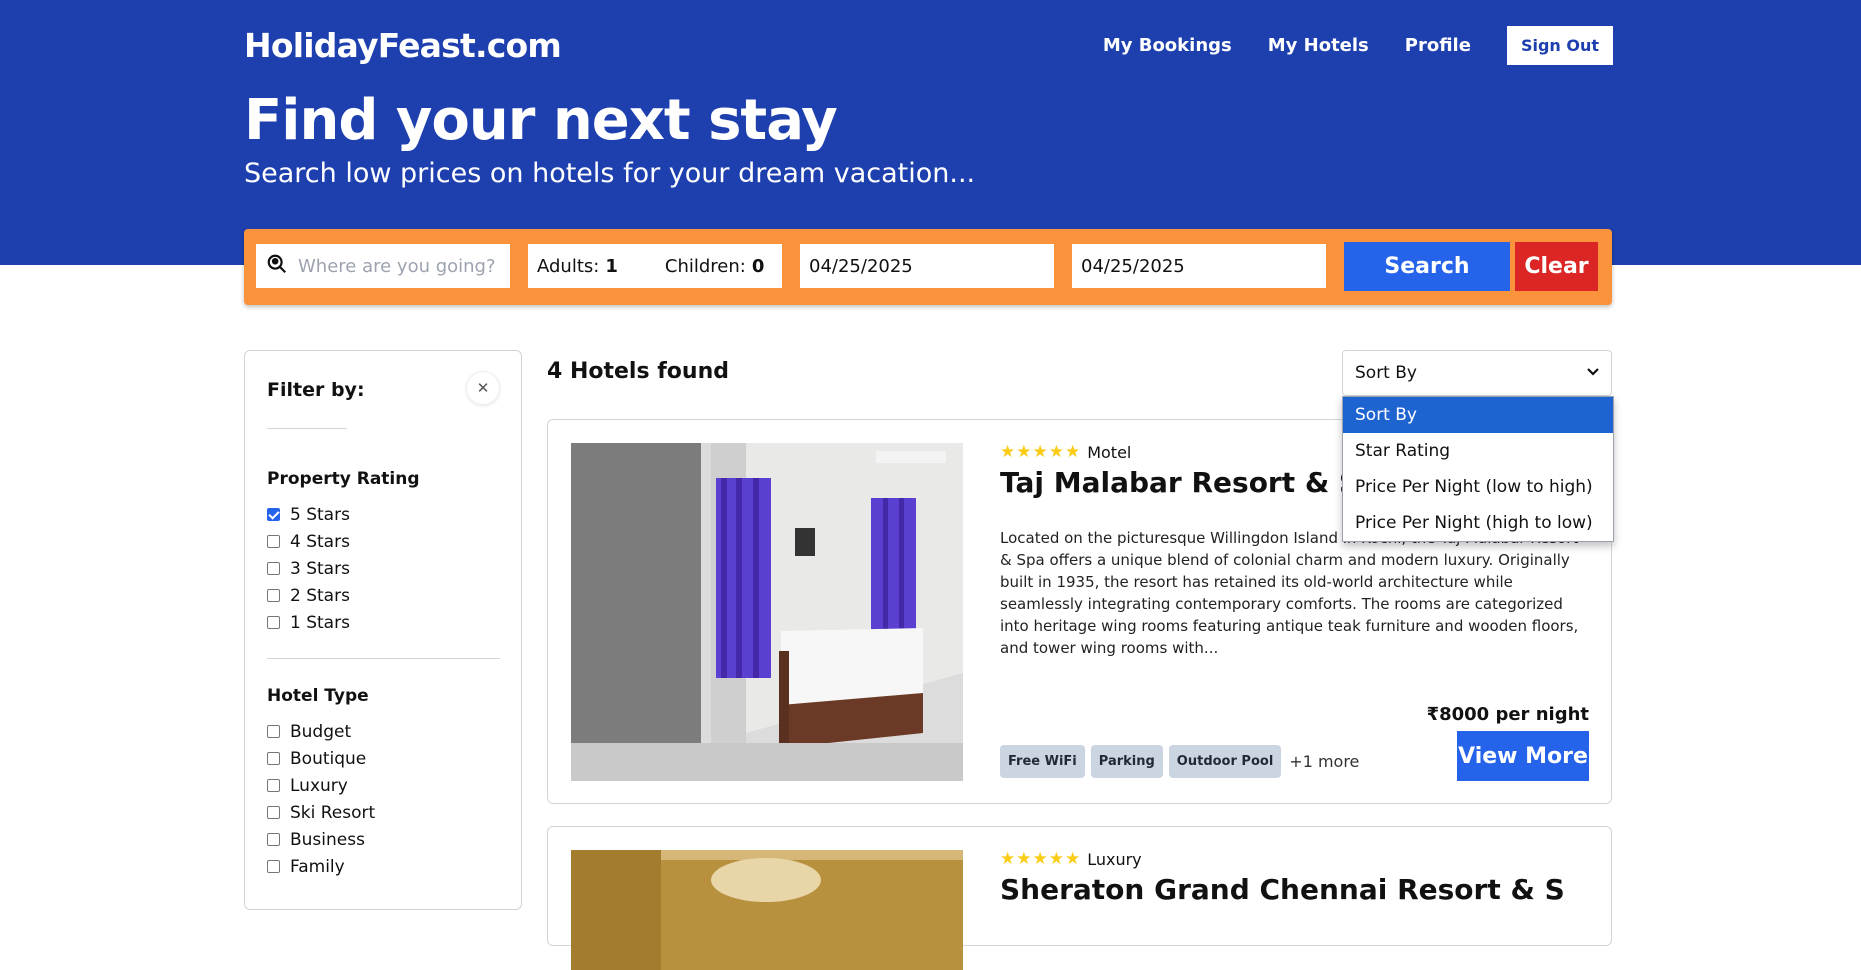 The image size is (1861, 970). What do you see at coordinates (403, 45) in the screenshot?
I see `brand-logo: HolidayFeast.com` at bounding box center [403, 45].